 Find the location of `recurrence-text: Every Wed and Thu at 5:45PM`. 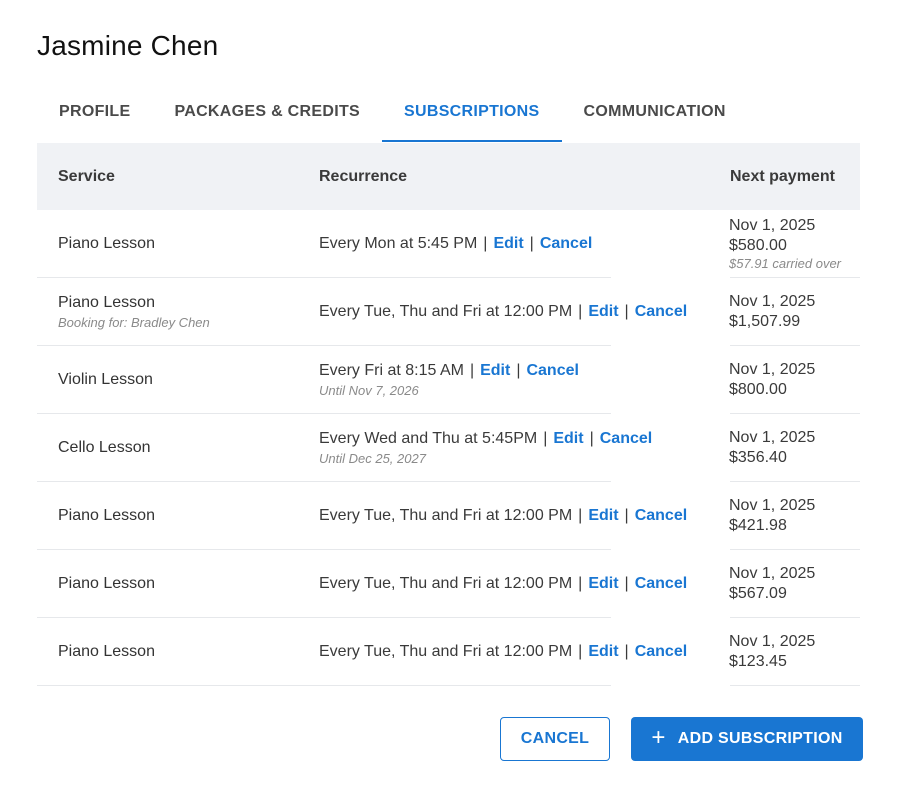

recurrence-text: Every Wed and Thu at 5:45PM is located at coordinates (428, 438).